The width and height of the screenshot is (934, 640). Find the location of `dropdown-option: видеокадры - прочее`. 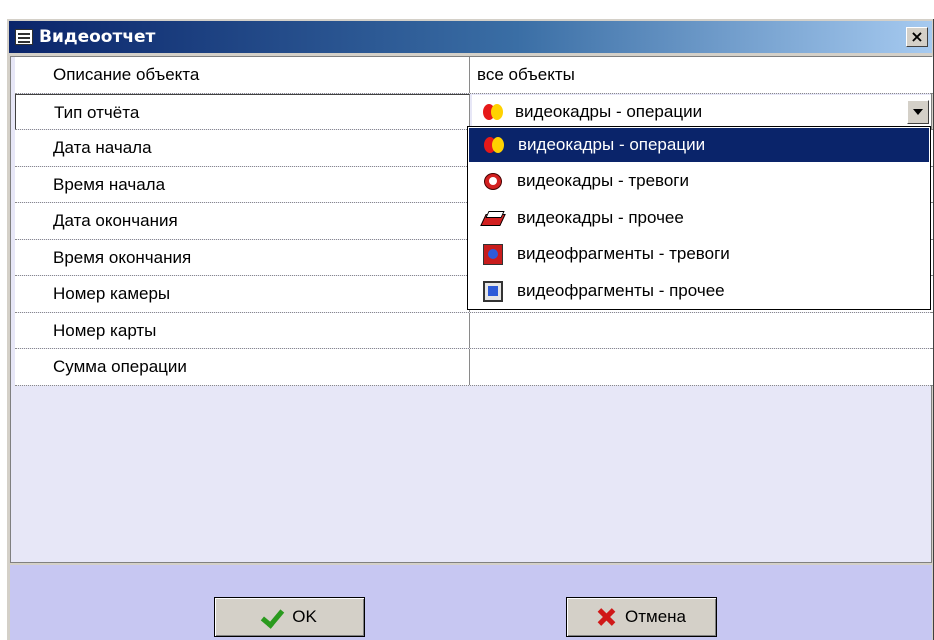

dropdown-option: видеокадры - прочее is located at coordinates (699, 218).